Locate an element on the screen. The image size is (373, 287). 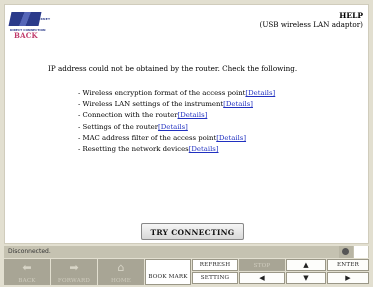
list-item: - Connection with the router[Details] is located at coordinates (143, 115).